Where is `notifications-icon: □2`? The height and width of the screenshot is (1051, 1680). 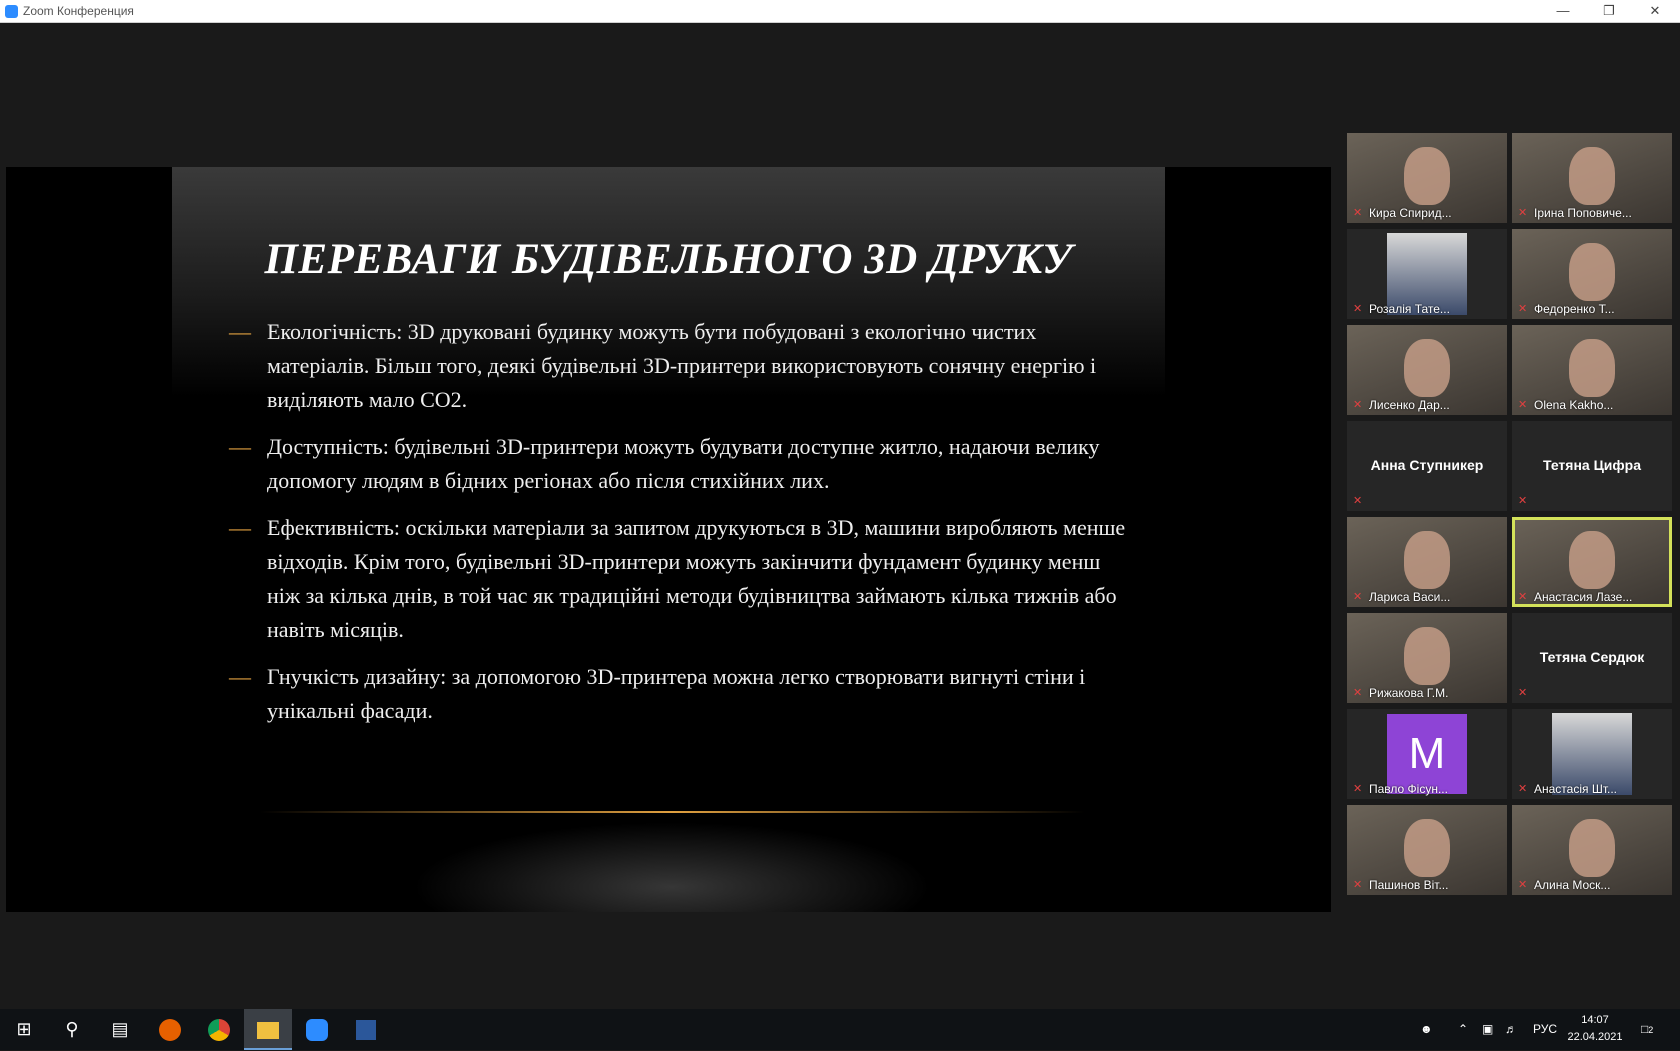
notifications-icon: □2 is located at coordinates (1647, 1029).